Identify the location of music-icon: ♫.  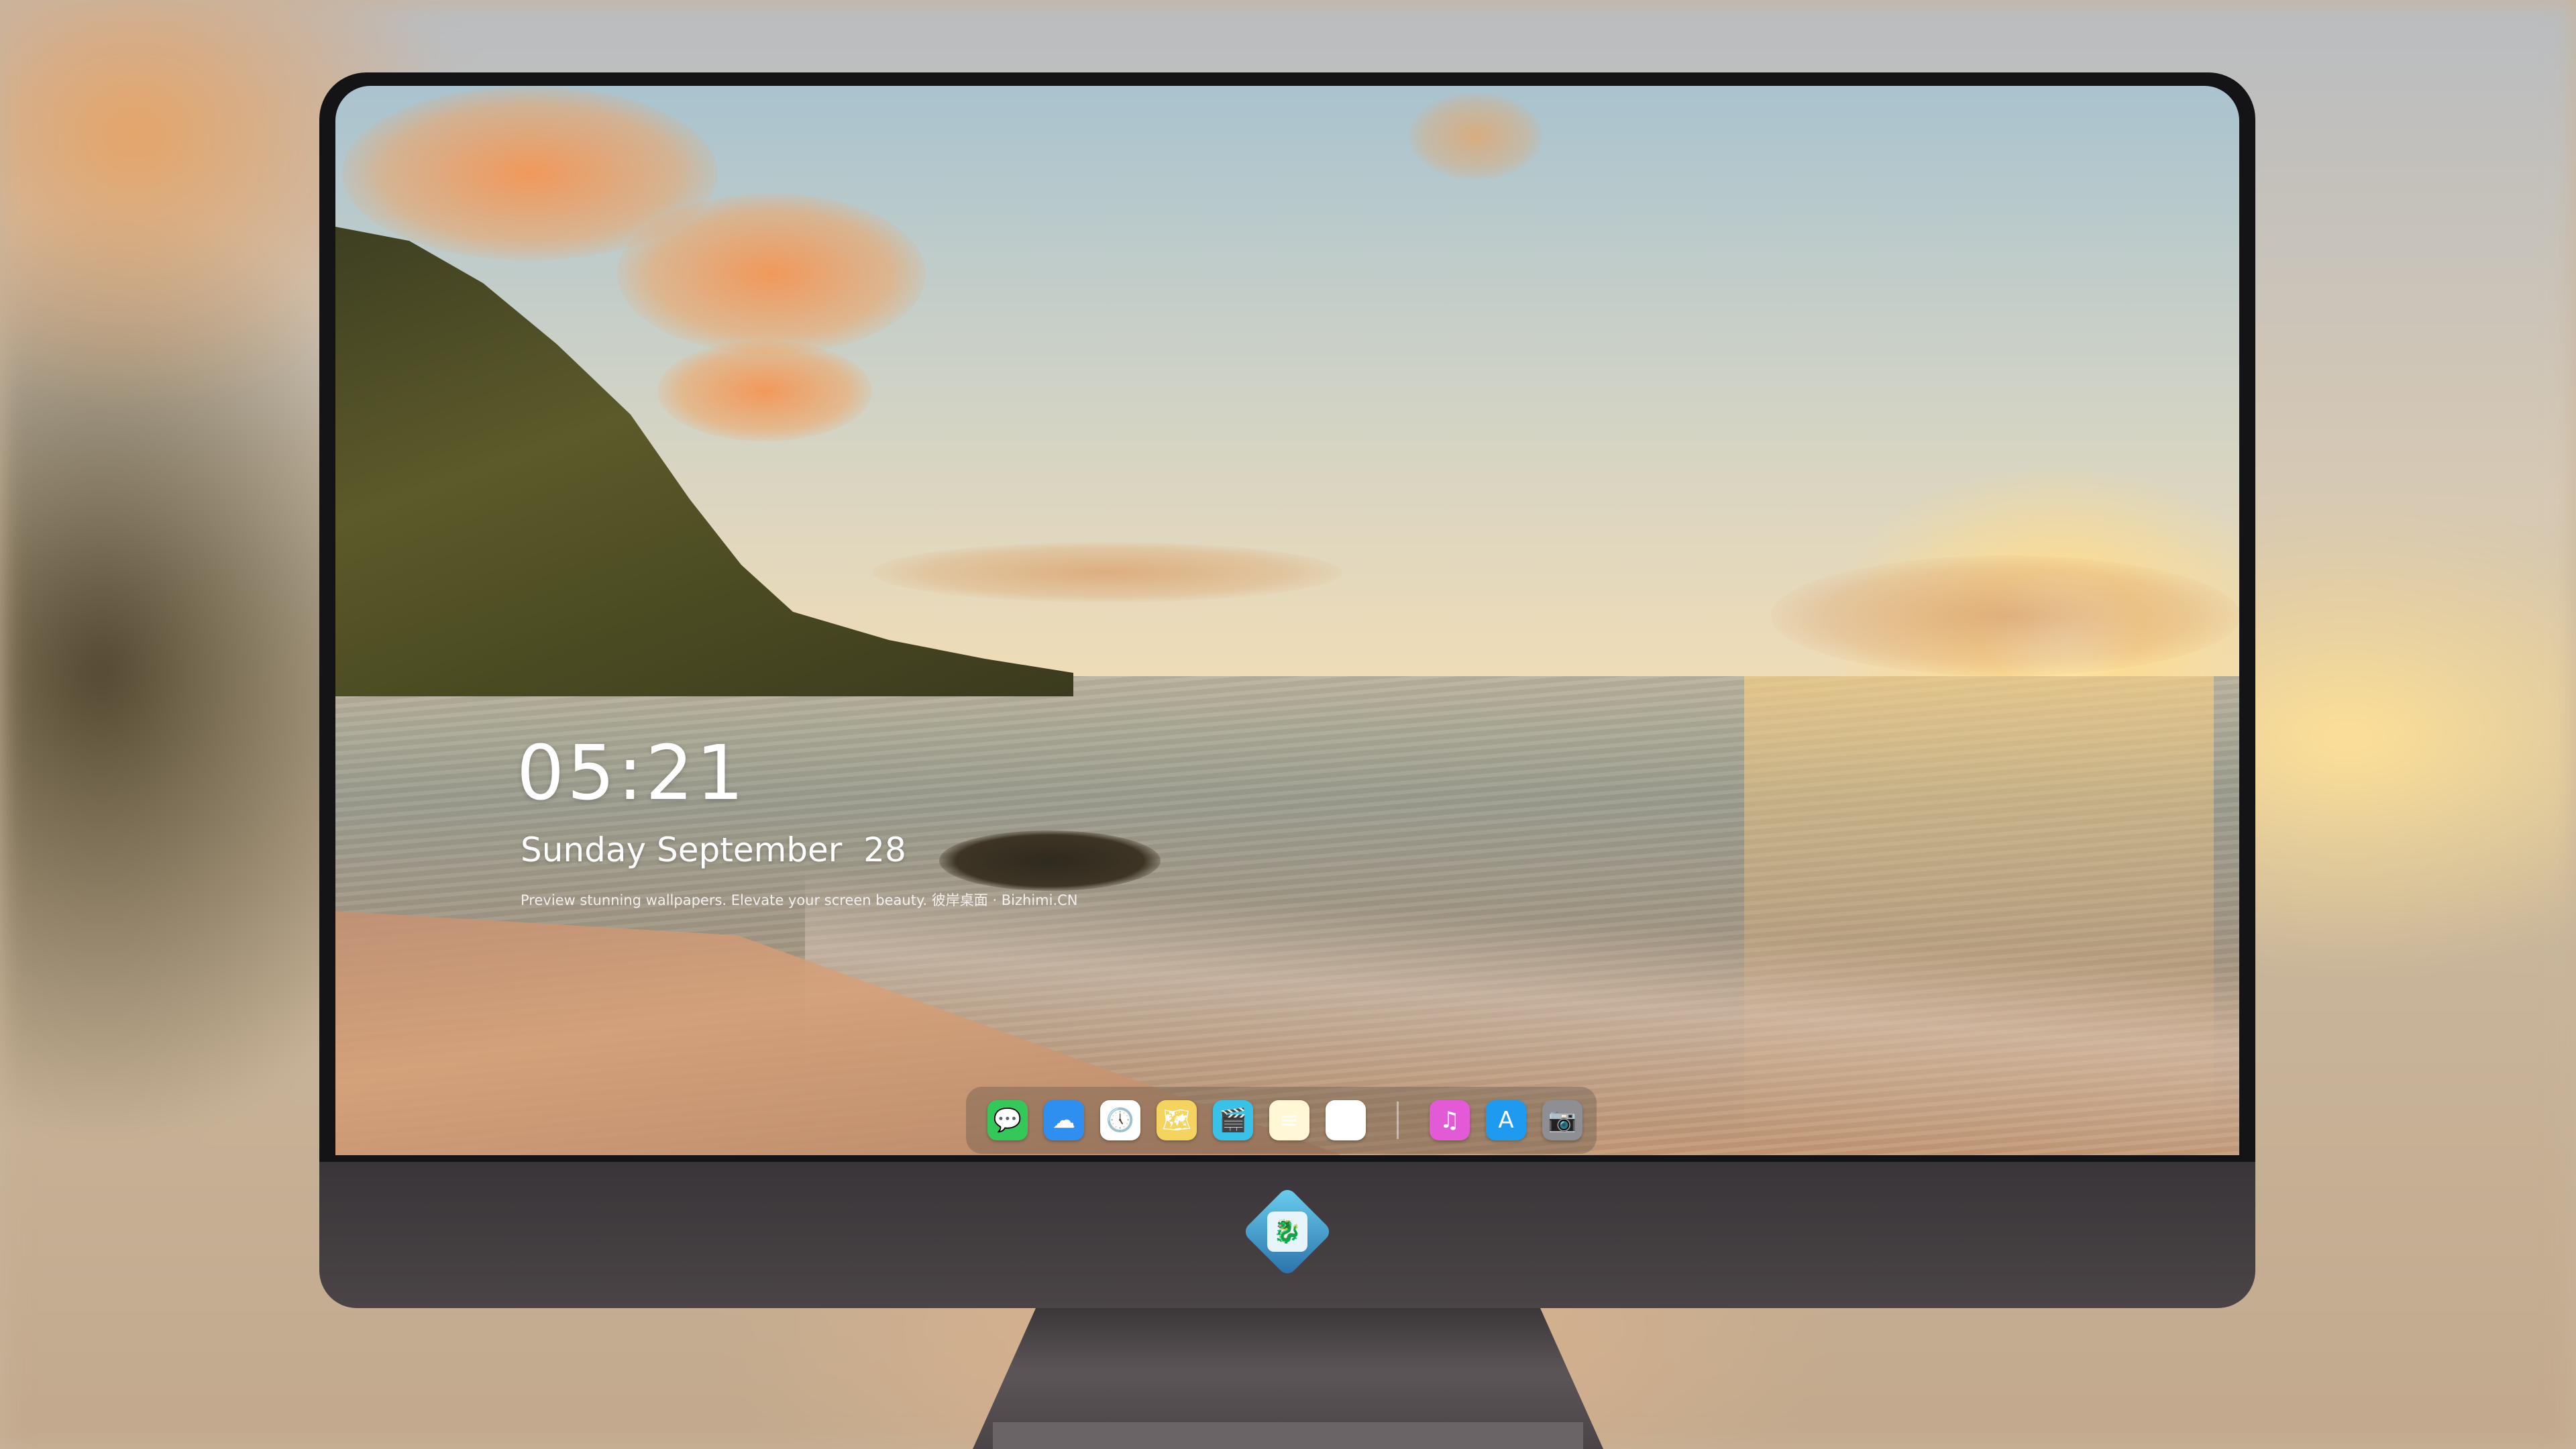
(1450, 1120).